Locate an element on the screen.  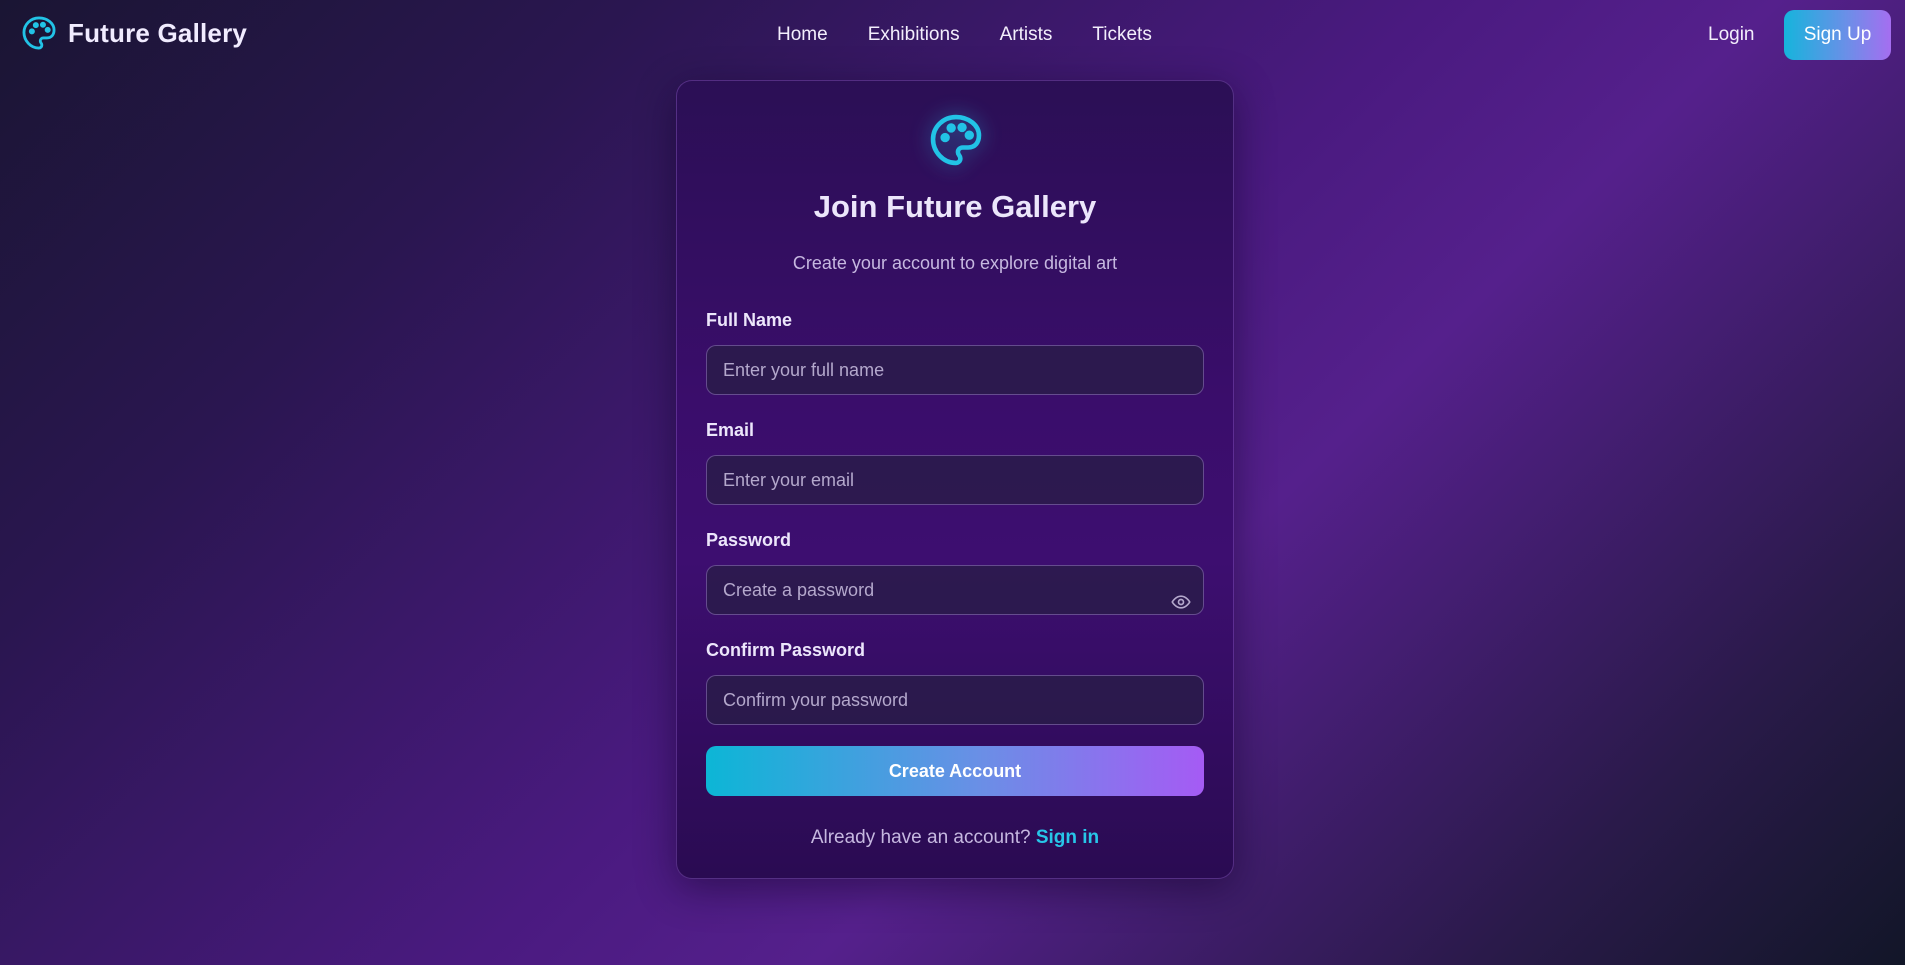
nav-link-exhibitions: Exhibitions is located at coordinates (914, 35).